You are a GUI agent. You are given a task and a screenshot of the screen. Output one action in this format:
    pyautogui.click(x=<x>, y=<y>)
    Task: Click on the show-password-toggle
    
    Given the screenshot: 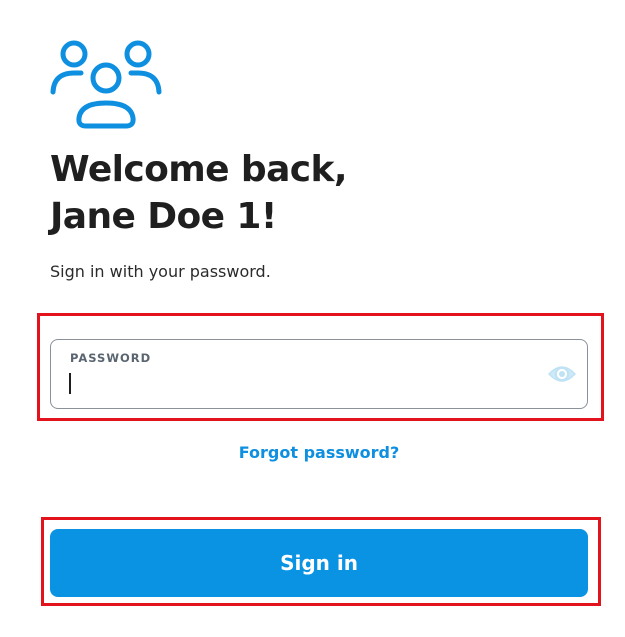 What is the action you would take?
    pyautogui.click(x=562, y=374)
    